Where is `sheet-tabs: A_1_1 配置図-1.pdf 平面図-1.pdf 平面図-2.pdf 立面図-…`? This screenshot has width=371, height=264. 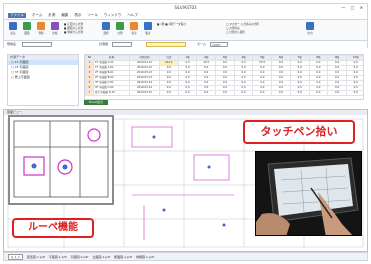
sheet-tabs: A_1_1 配置図-1.pdf 平面図-1.pdf 平面図-2.pdf 立面図-… is located at coordinates (185, 256).